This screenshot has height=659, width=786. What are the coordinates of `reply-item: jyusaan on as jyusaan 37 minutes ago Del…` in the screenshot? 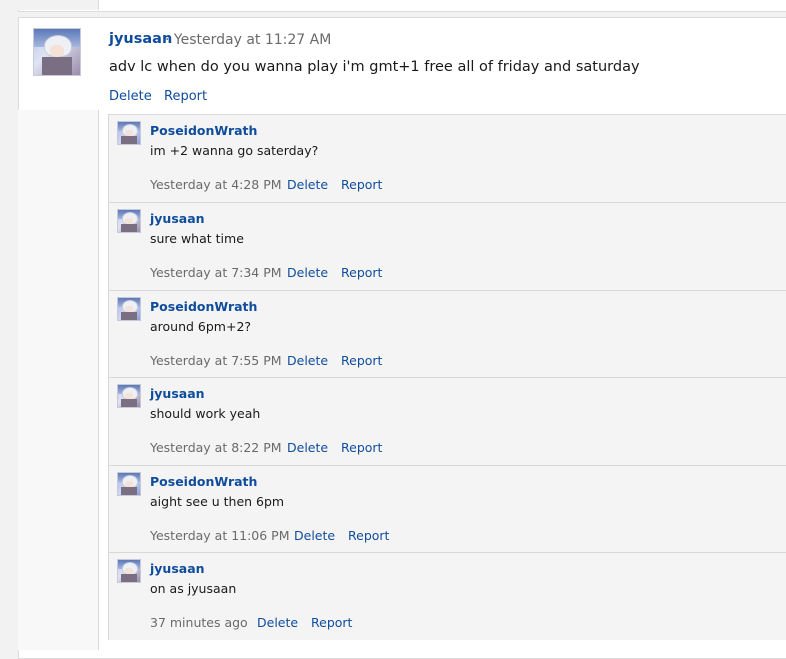 It's located at (447, 596).